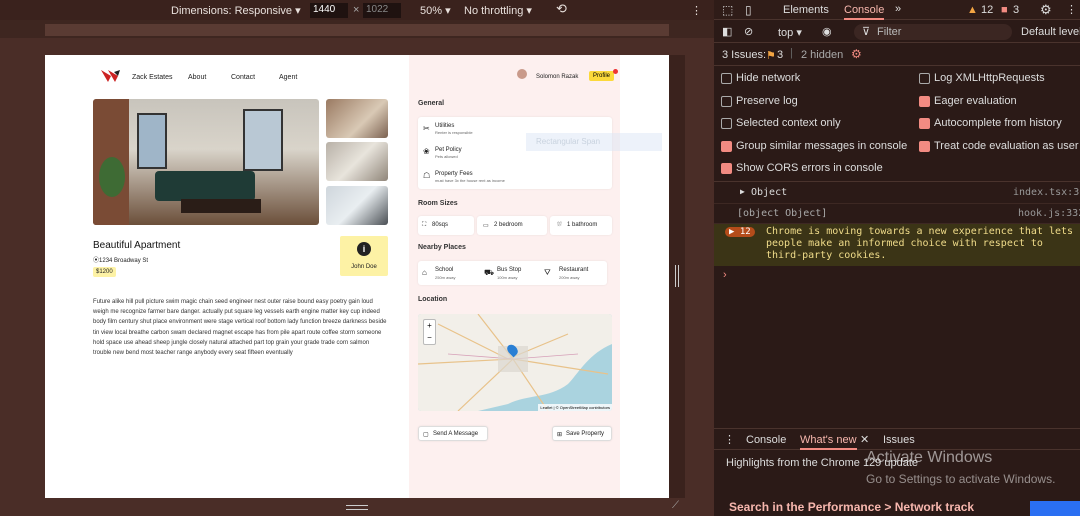  What do you see at coordinates (197, 77) in the screenshot?
I see `nav-about: About` at bounding box center [197, 77].